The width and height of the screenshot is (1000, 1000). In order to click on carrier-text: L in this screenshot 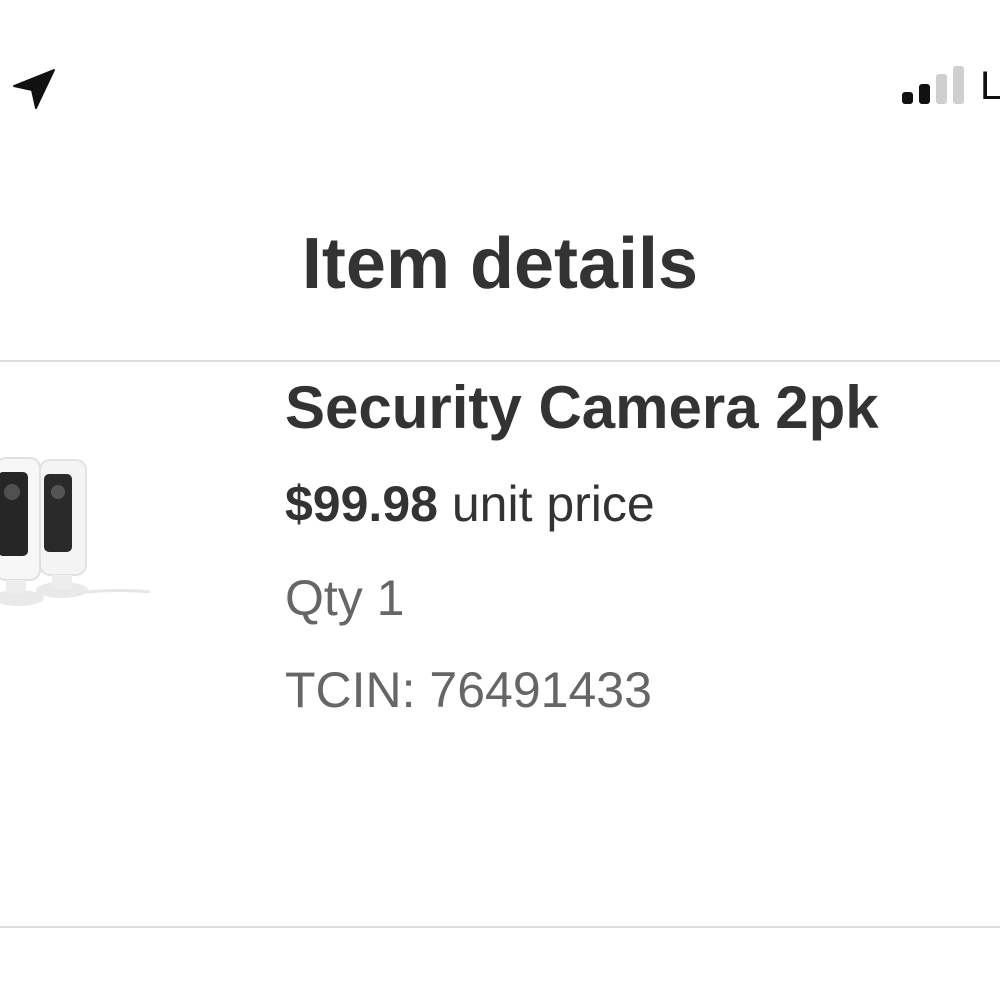, I will do `click(990, 86)`.